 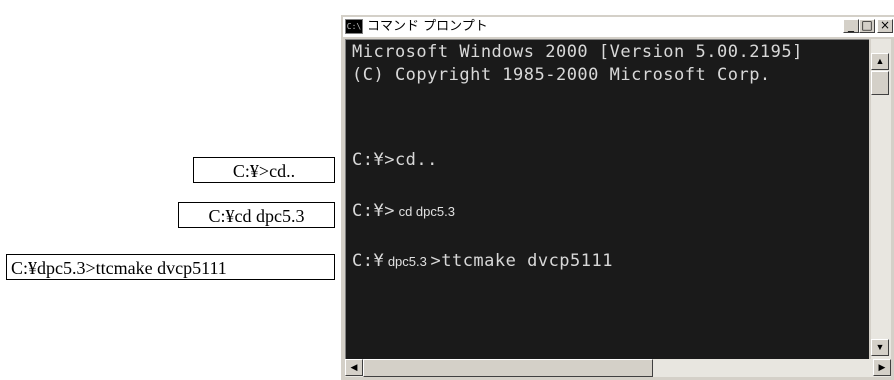 I want to click on close-button: ×, so click(x=885, y=26).